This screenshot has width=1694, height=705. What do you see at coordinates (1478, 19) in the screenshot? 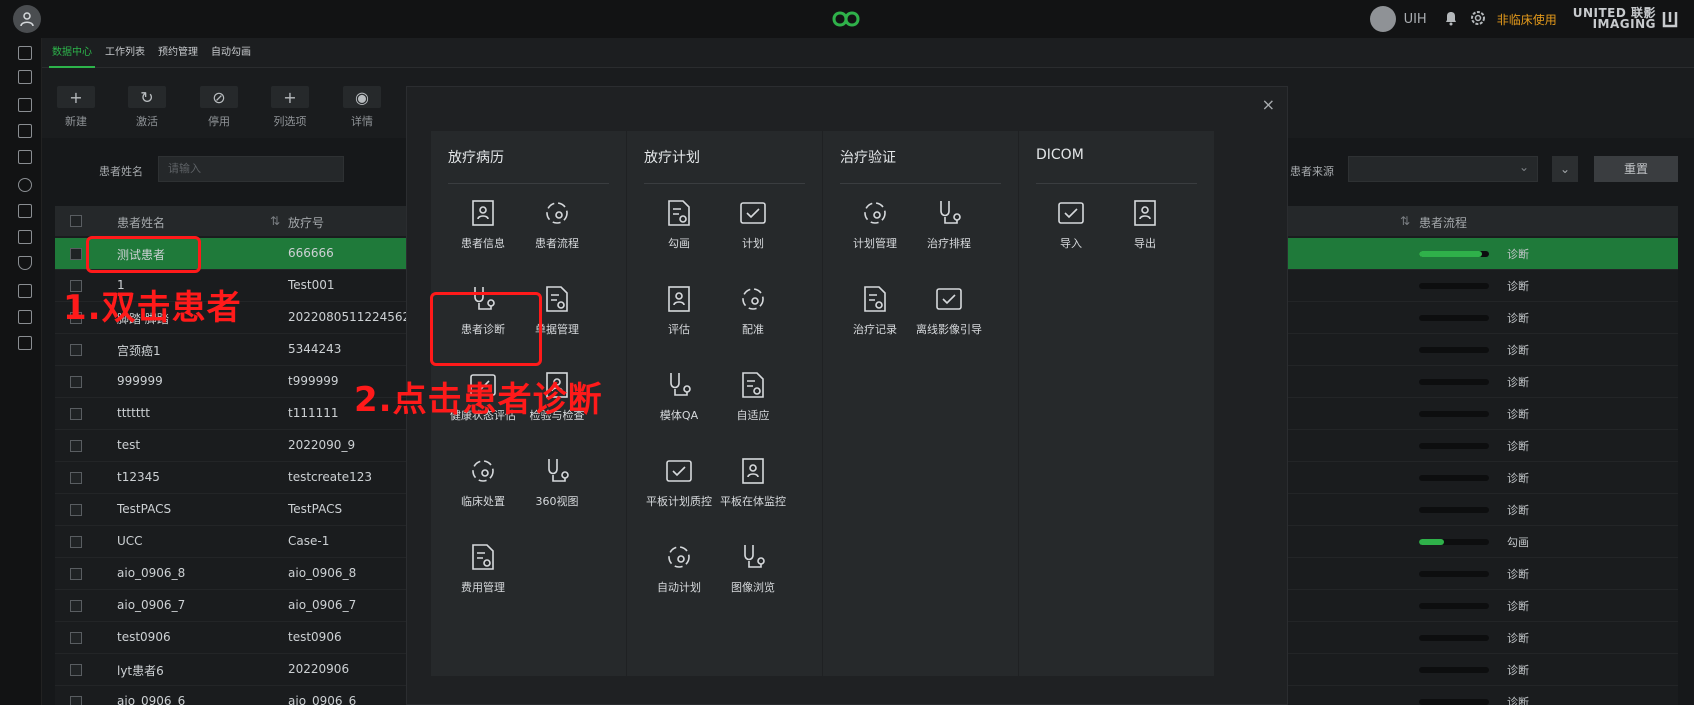
I see `gear-icon` at bounding box center [1478, 19].